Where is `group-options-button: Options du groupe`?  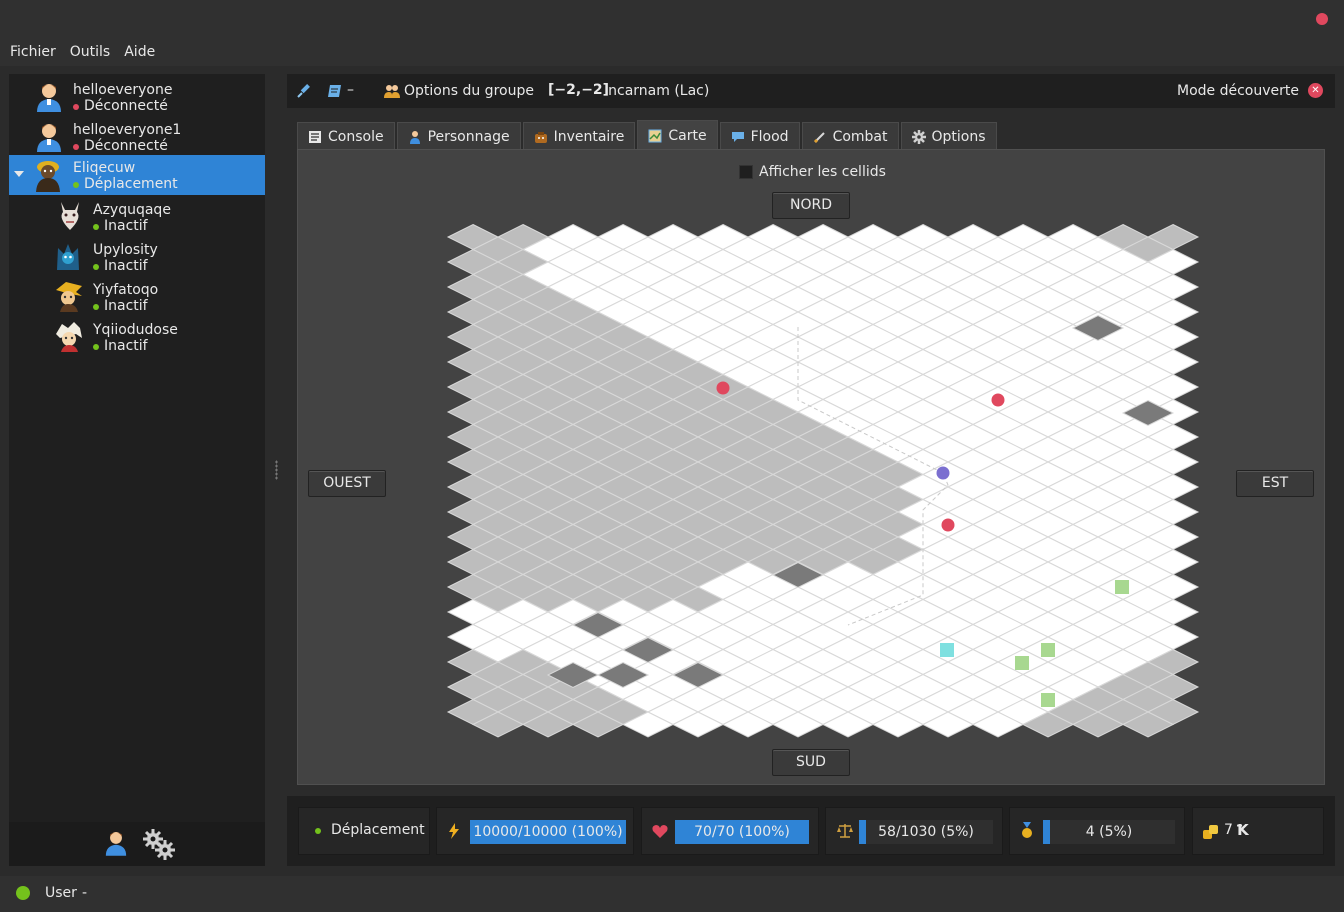 group-options-button: Options du groupe is located at coordinates (469, 91).